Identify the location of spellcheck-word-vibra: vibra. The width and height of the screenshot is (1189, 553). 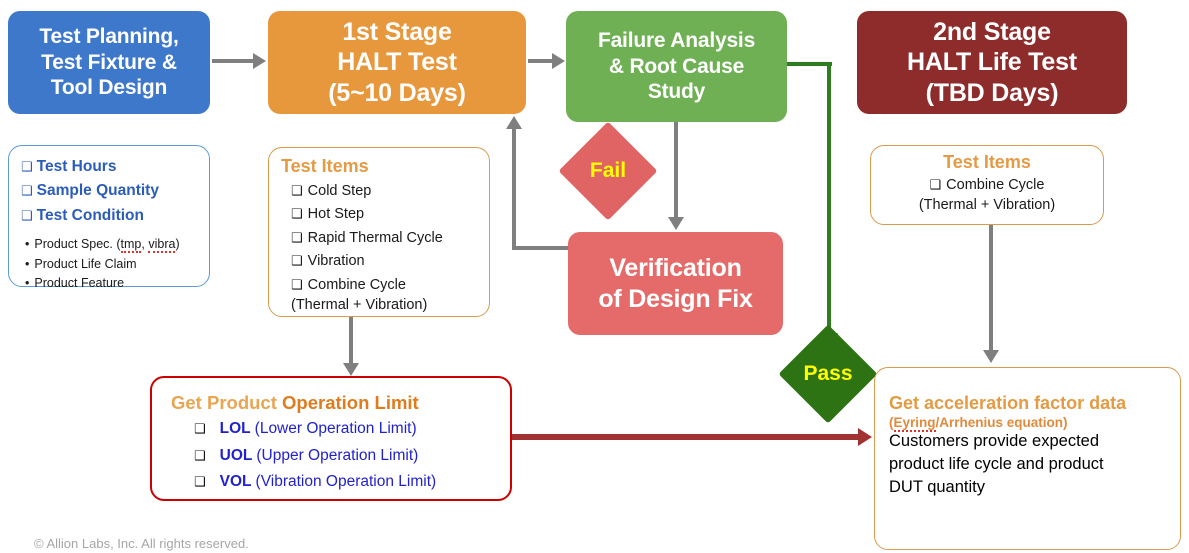
(162, 245).